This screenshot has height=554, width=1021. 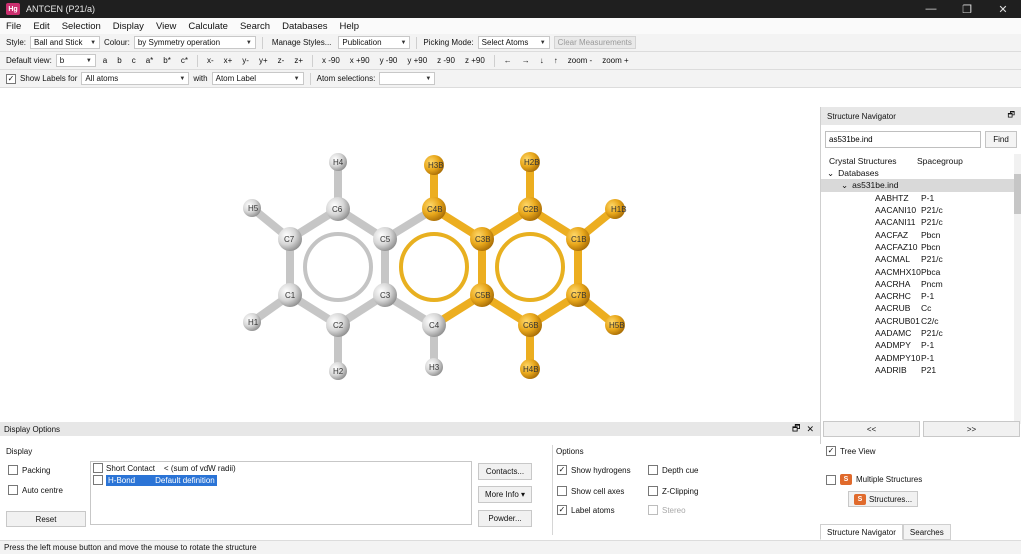 What do you see at coordinates (921, 185) in the screenshot?
I see `tree-node-db-file: ⌄ as531be.ind` at bounding box center [921, 185].